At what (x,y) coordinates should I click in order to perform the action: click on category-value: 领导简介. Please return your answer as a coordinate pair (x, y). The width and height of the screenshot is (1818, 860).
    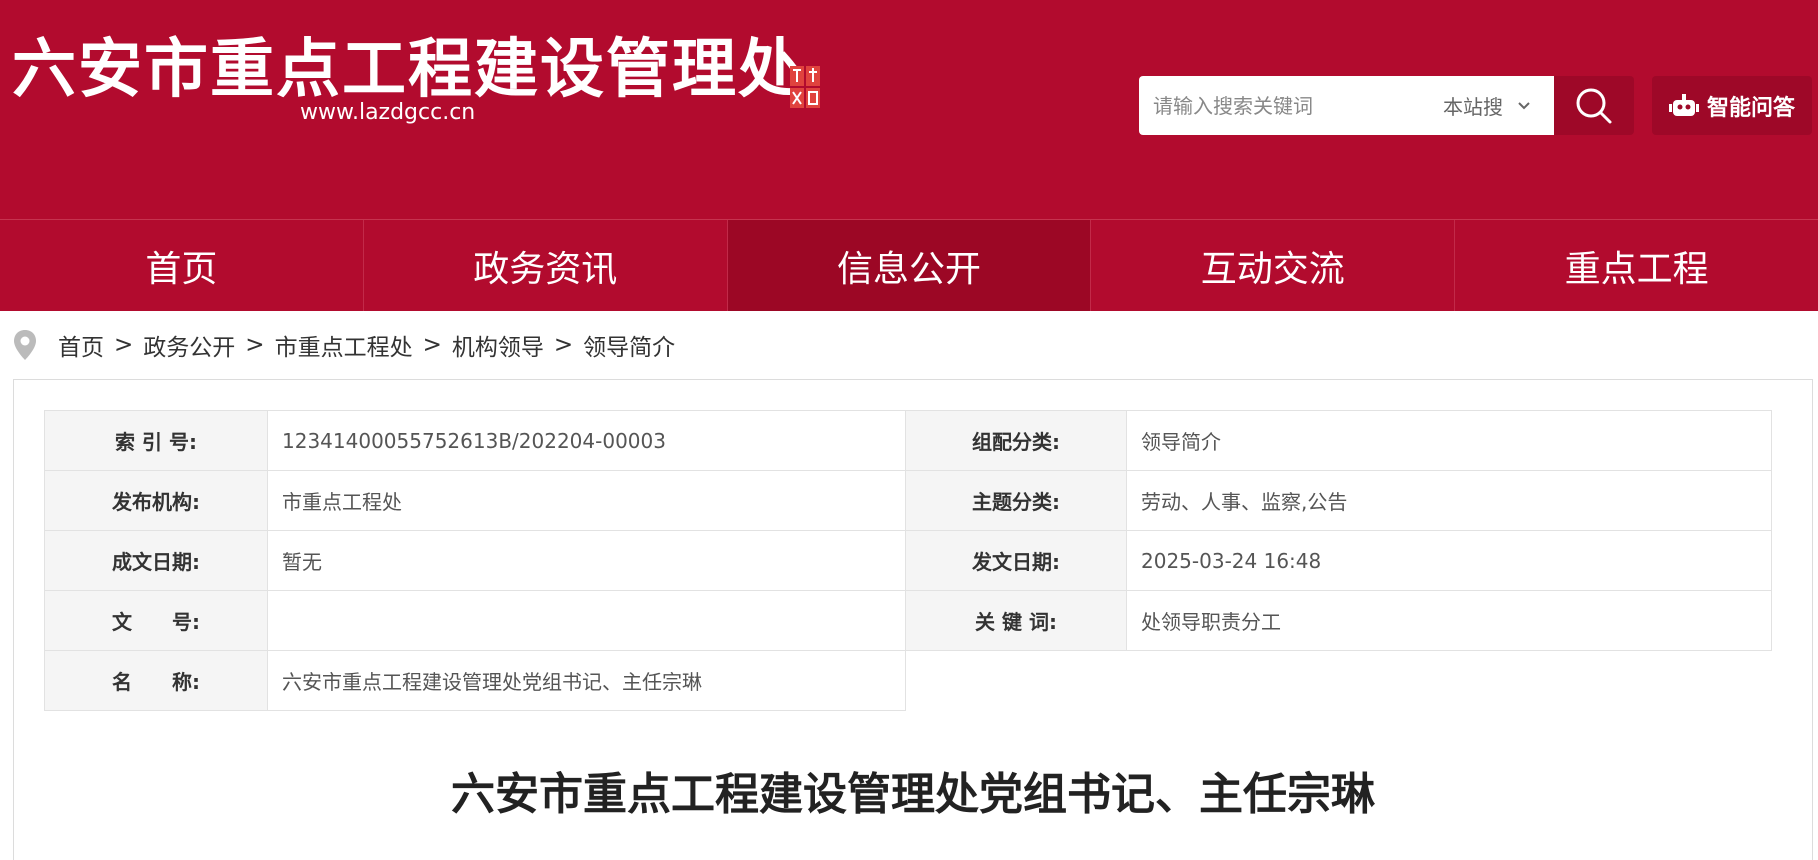
    Looking at the image, I should click on (1449, 440).